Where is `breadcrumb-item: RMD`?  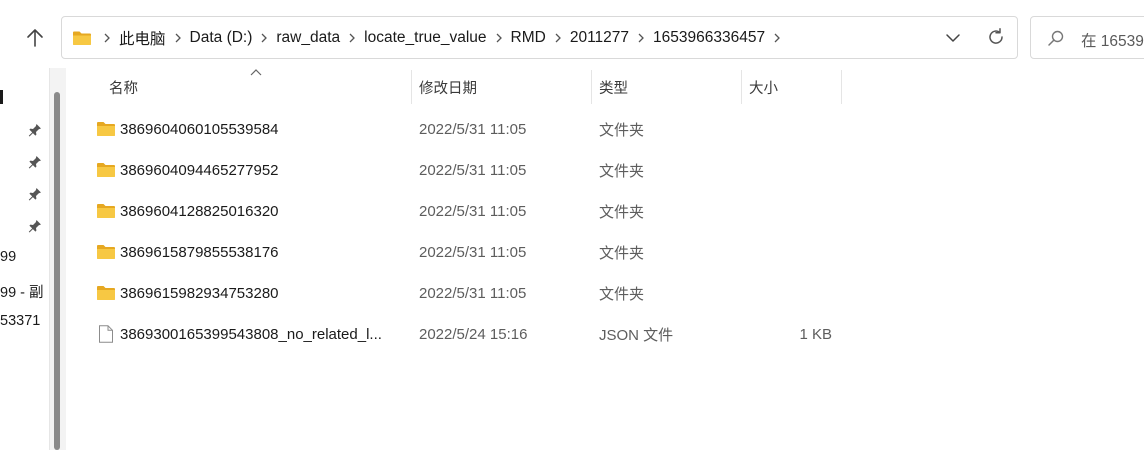
breadcrumb-item: RMD is located at coordinates (528, 38).